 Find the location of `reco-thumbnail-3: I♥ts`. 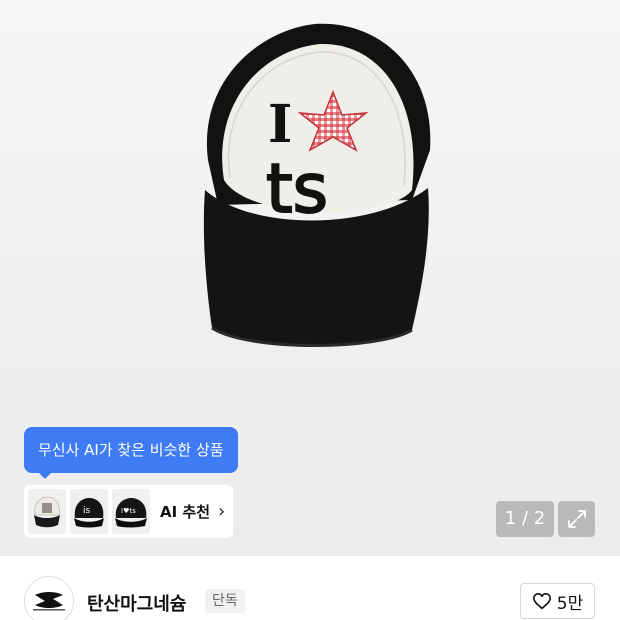

reco-thumbnail-3: I♥ts is located at coordinates (131, 511).